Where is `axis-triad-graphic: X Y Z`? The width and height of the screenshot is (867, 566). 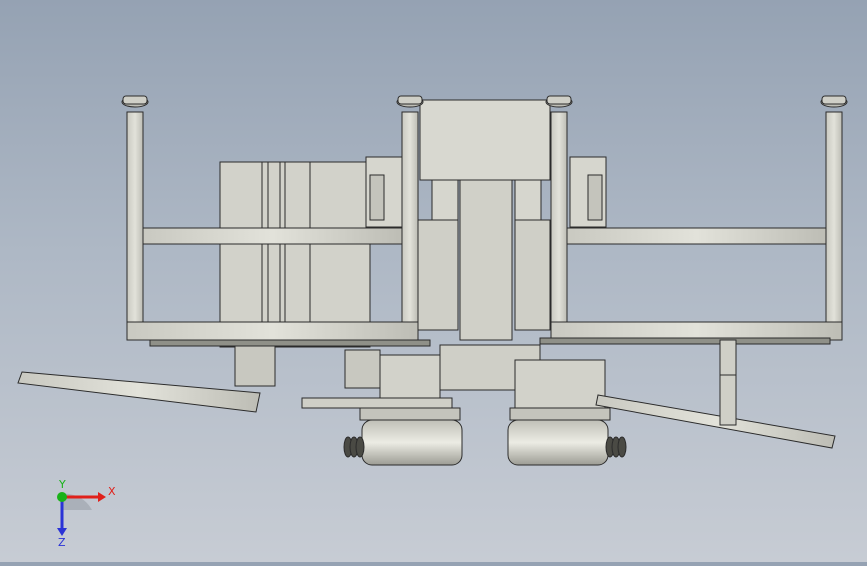 axis-triad-graphic: X Y Z is located at coordinates (86, 513).